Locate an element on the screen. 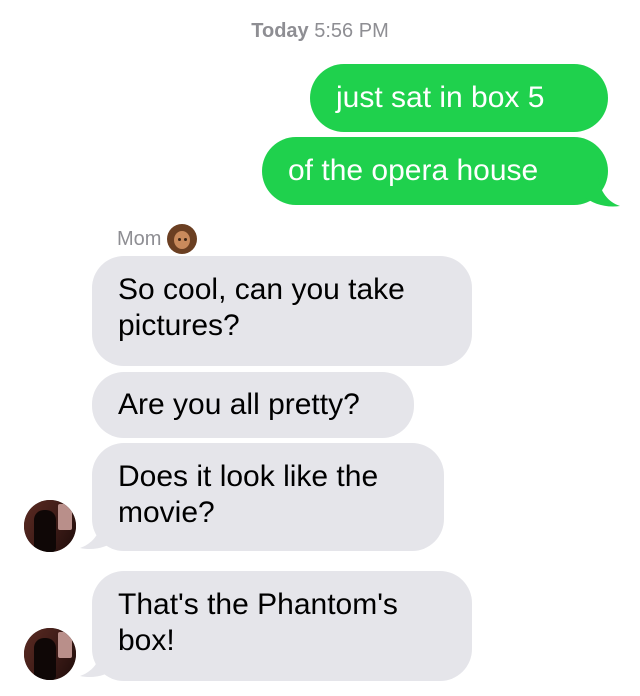  message-line: box! is located at coordinates (146, 640).